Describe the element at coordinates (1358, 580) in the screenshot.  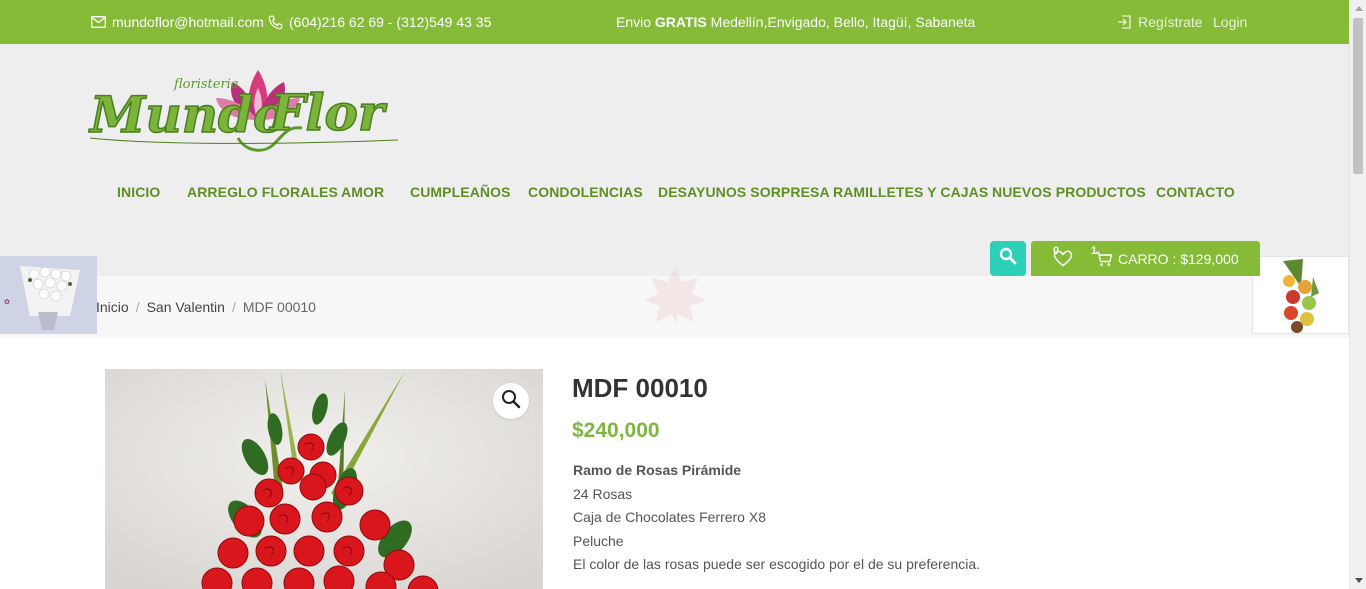
I see `scroll-down-arrow-icon` at that location.